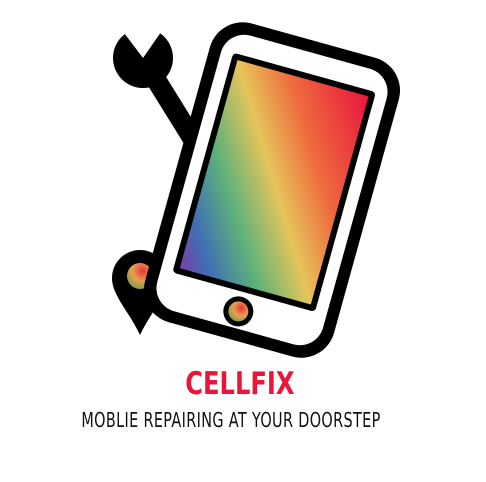 This screenshot has height=482, width=486. Describe the element at coordinates (231, 420) in the screenshot. I see `tagline: MOBLIE REPAIRING AT YOUR DOORSTEP` at that location.